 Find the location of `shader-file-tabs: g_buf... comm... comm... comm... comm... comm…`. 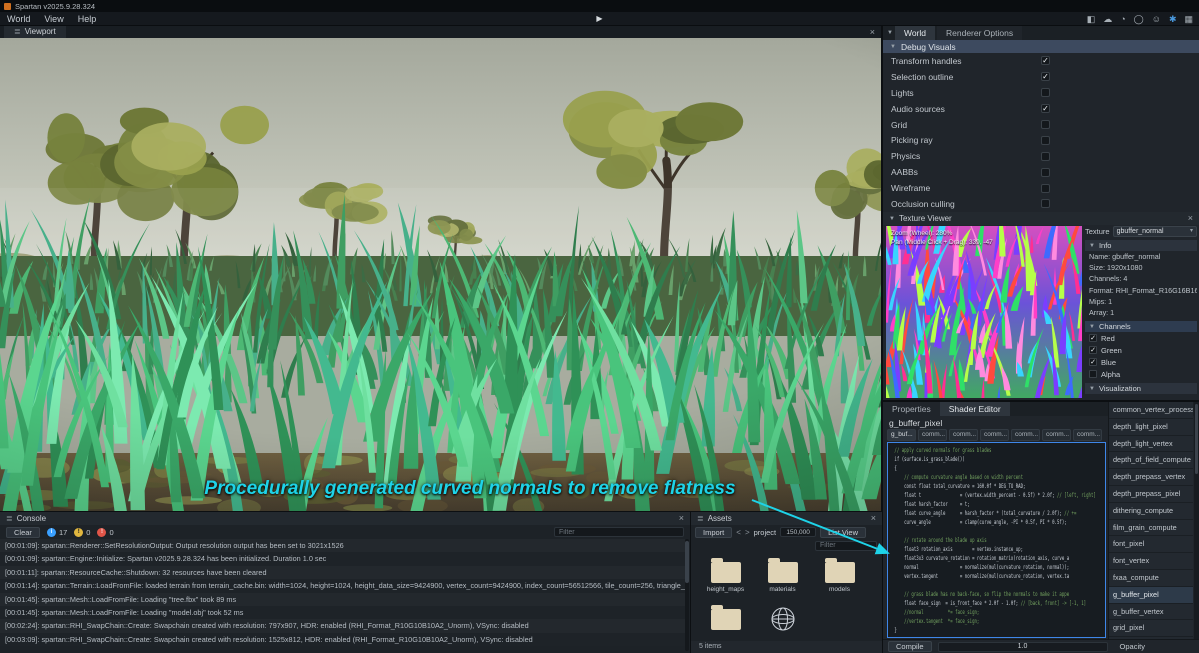

shader-file-tabs: g_buf... comm... comm... comm... comm... comm… is located at coordinates (994, 435).